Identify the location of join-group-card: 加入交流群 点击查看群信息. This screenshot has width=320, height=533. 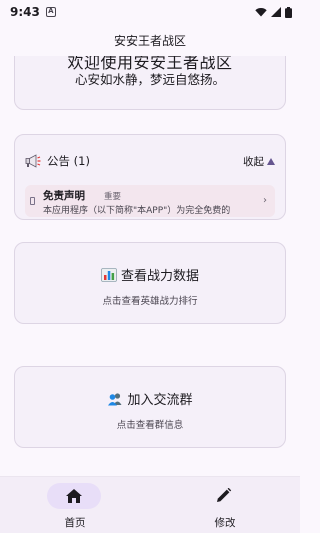
(150, 407).